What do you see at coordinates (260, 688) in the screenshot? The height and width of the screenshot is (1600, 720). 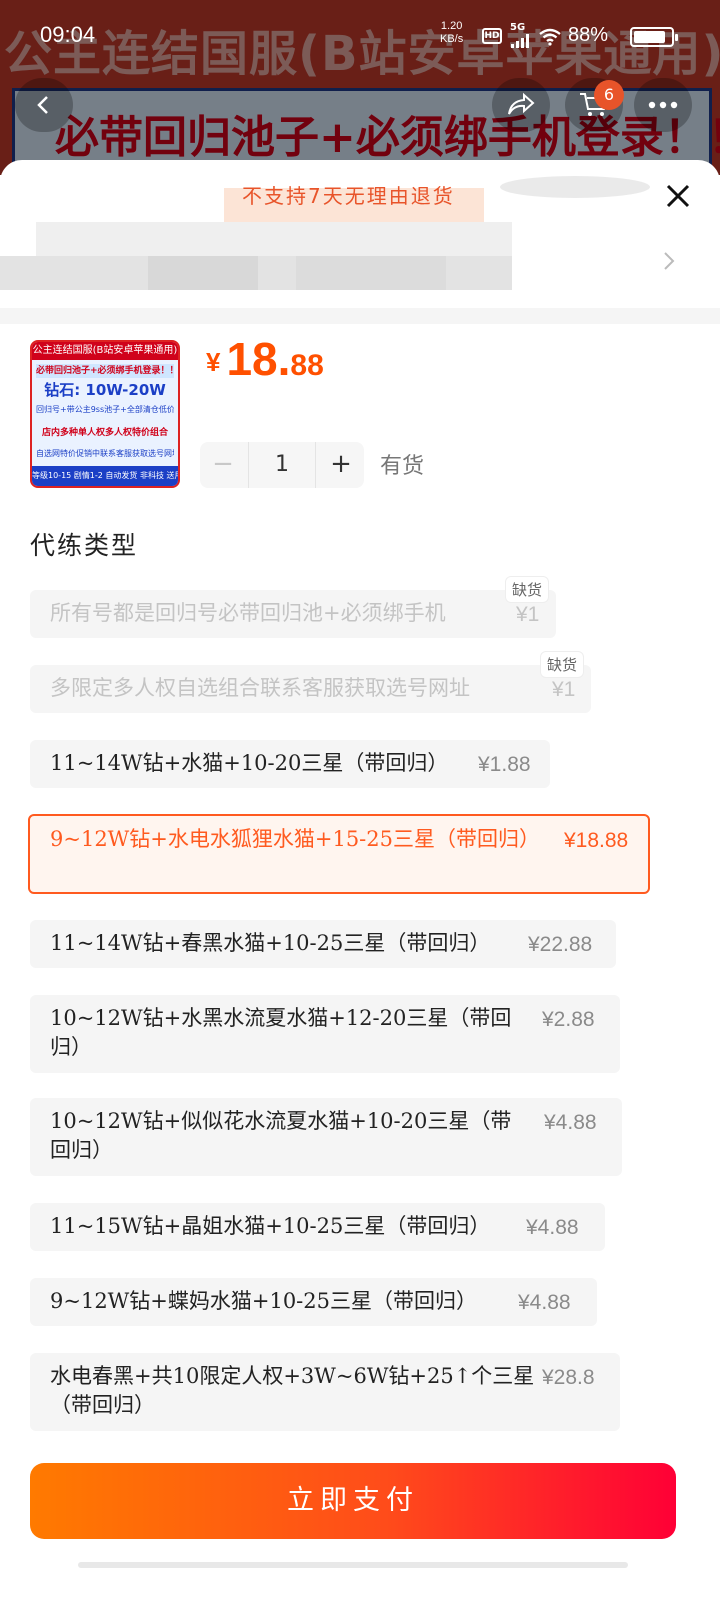 I see `option-label: 多限定多人权自选组合联系客服获取选号网址` at bounding box center [260, 688].